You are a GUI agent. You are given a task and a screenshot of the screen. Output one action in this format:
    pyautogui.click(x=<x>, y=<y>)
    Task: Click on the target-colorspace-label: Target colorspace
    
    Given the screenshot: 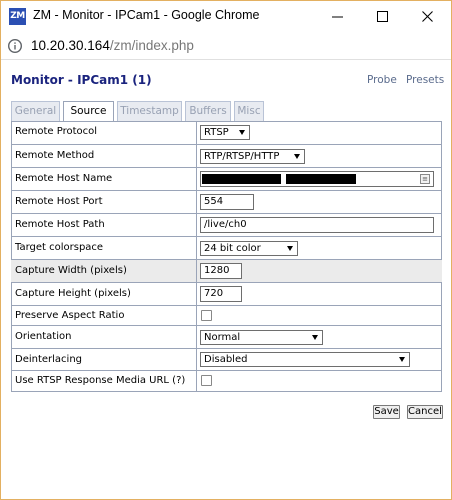 What is the action you would take?
    pyautogui.click(x=59, y=247)
    